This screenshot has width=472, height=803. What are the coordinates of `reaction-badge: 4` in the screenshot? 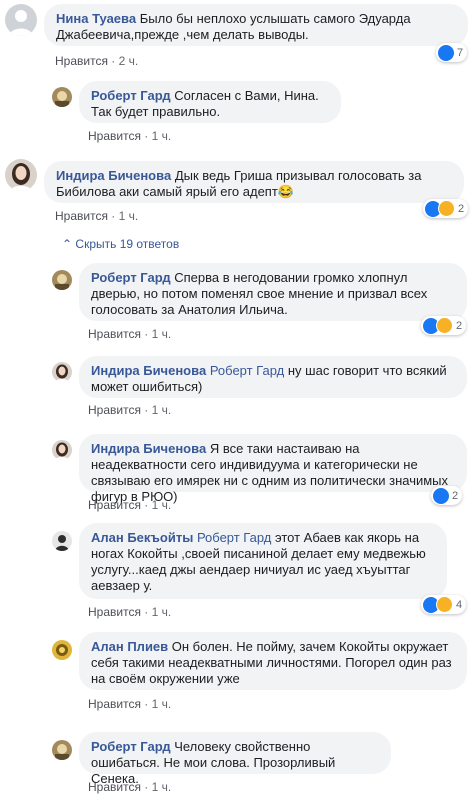 It's located at (444, 604).